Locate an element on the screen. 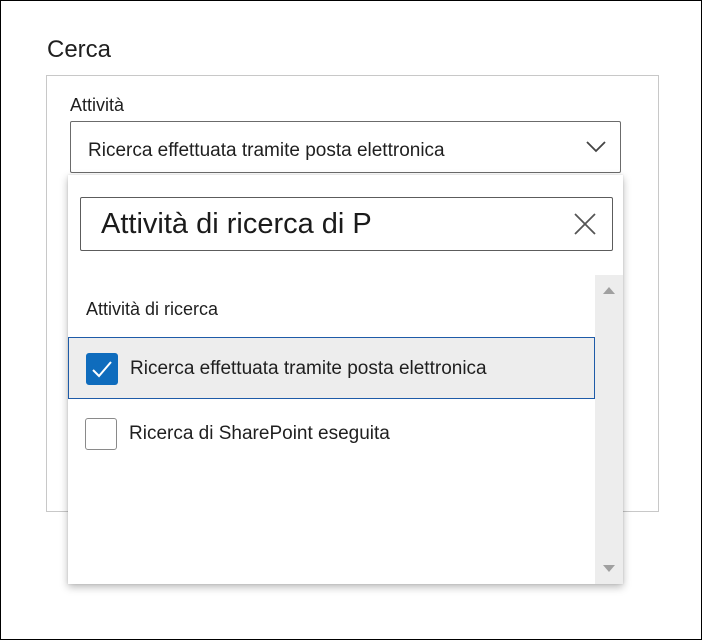 This screenshot has height=640, width=702. scroll-down-arrow-icon is located at coordinates (609, 569).